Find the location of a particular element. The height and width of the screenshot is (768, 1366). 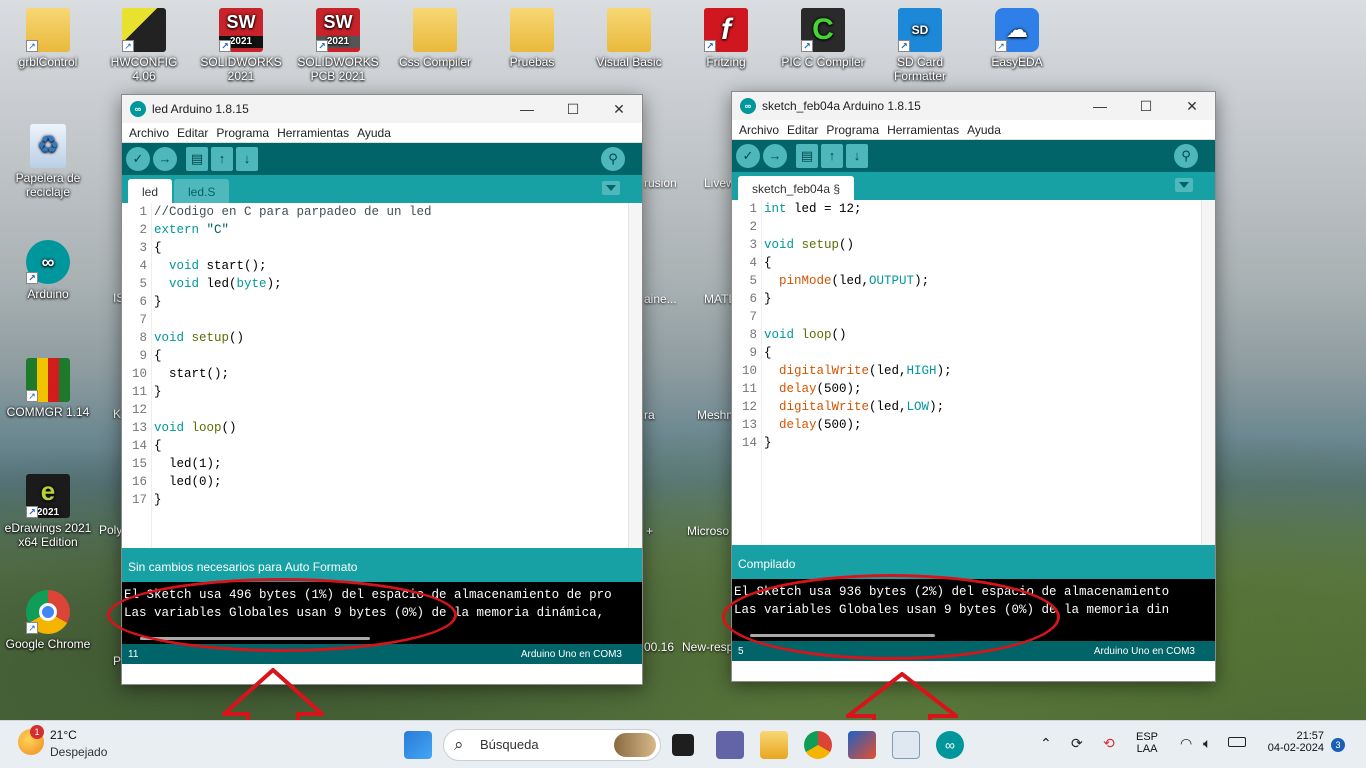

code-line: delay(500); is located at coordinates (981, 389).